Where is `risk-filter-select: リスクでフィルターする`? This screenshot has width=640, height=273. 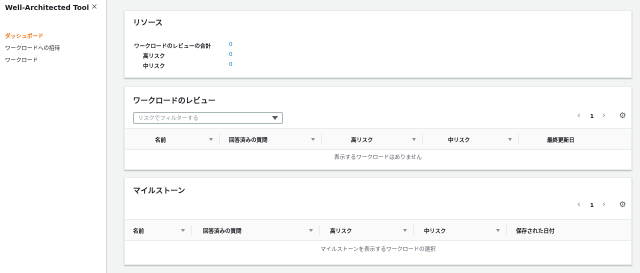 risk-filter-select: リスクでフィルターする is located at coordinates (208, 118).